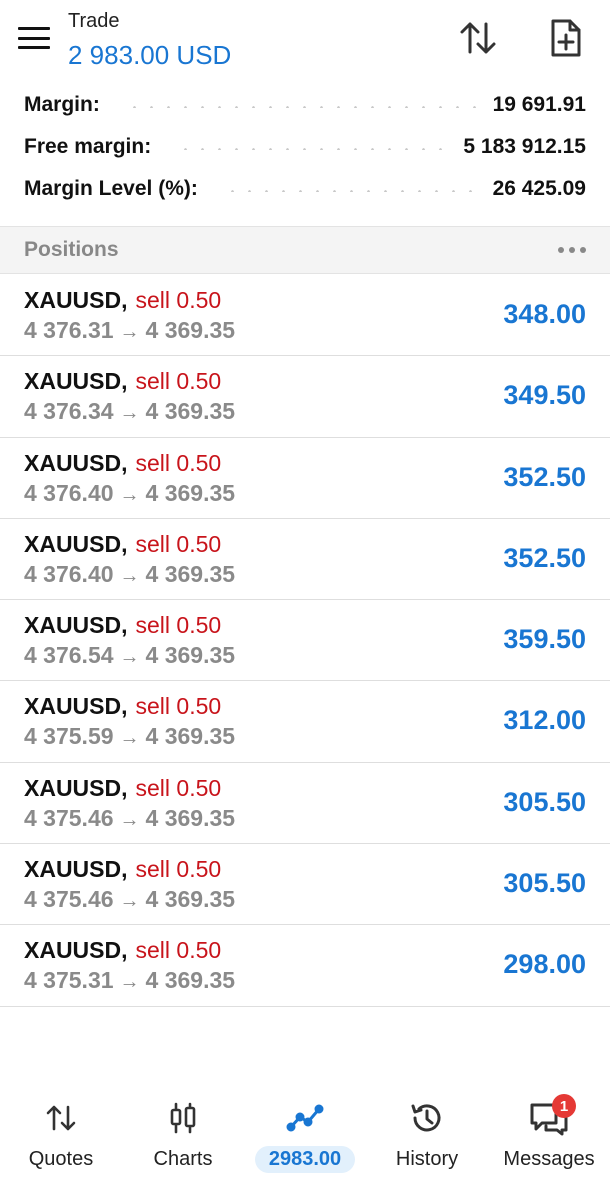 This screenshot has height=1200, width=610. Describe the element at coordinates (67, 105) in the screenshot. I see `summary-label: Margin:` at that location.